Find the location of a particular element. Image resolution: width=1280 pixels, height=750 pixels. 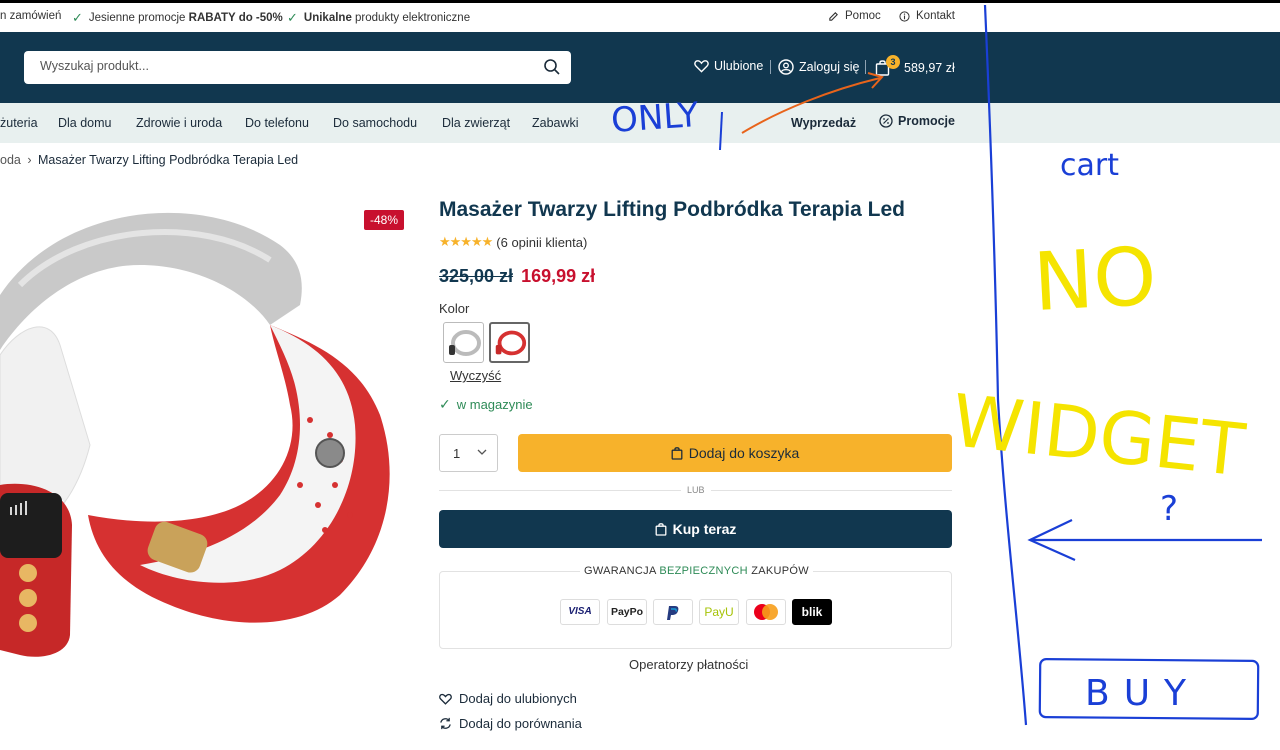

help-link: Pomoc is located at coordinates (854, 16).